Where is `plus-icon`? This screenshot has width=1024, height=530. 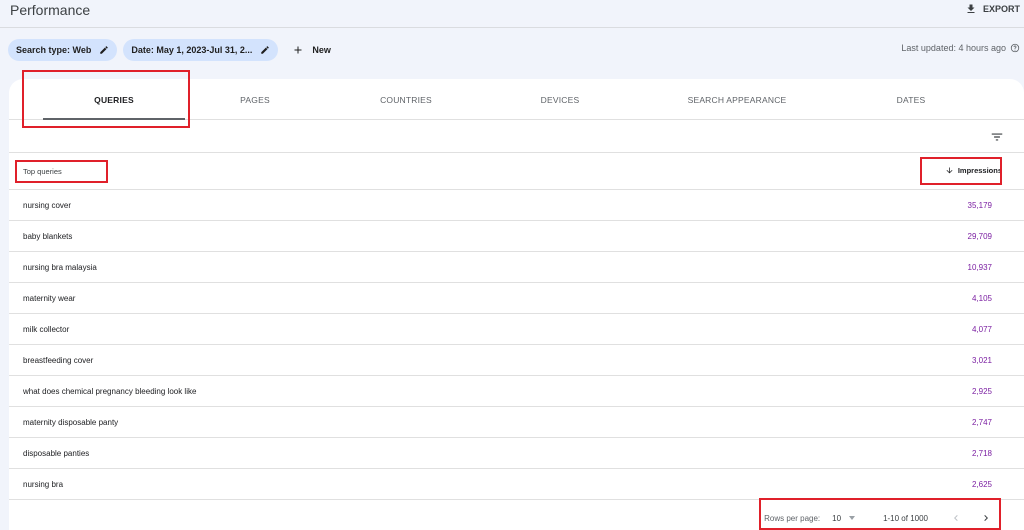 plus-icon is located at coordinates (298, 50).